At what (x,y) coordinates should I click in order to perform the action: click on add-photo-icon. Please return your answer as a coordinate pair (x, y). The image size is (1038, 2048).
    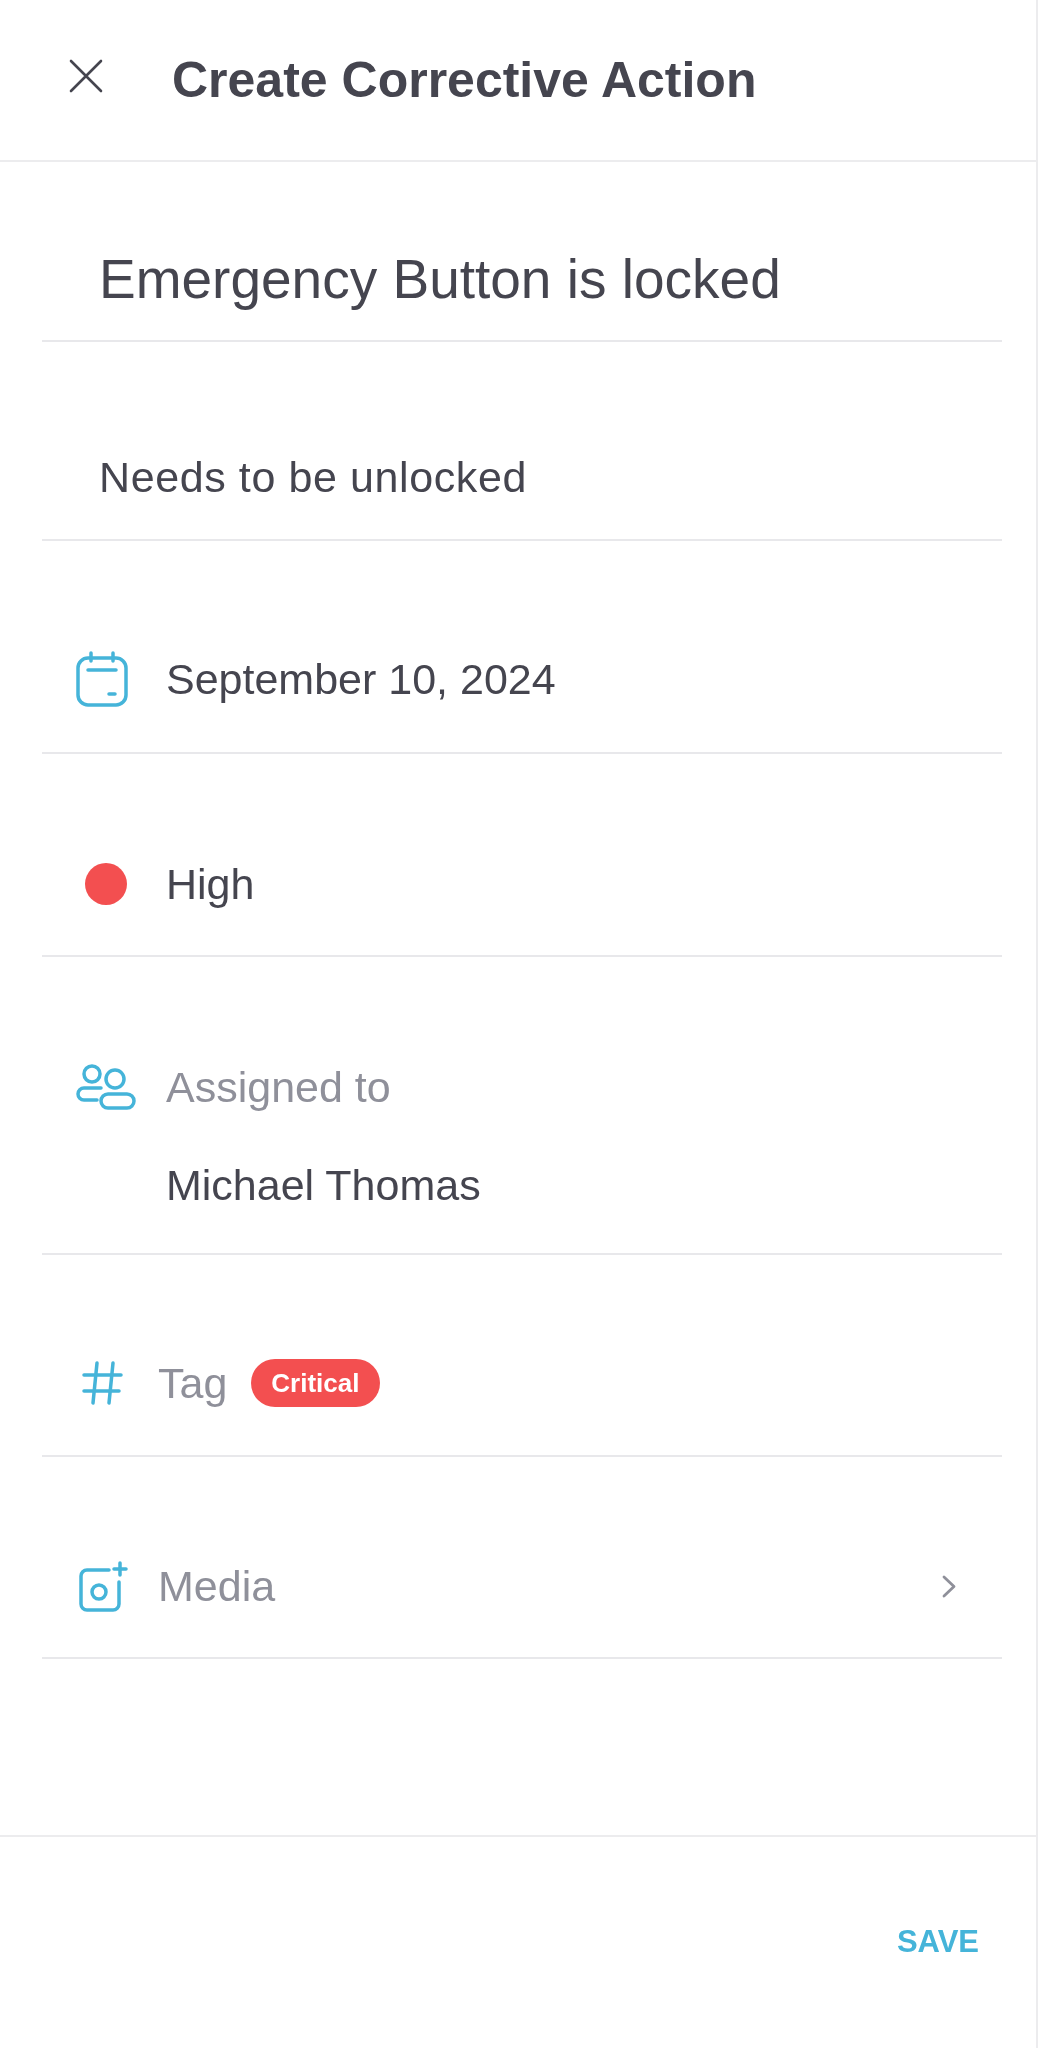
    Looking at the image, I should click on (102, 1586).